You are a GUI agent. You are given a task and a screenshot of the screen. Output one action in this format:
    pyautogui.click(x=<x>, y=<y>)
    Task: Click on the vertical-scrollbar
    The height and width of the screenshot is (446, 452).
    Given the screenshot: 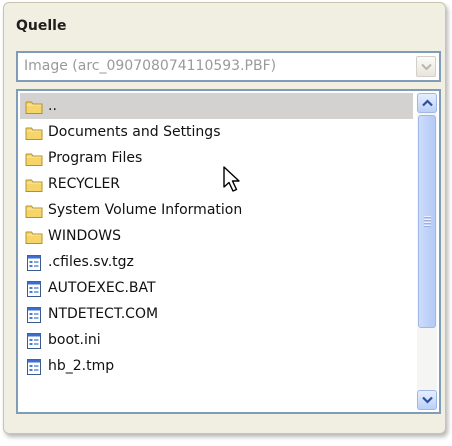 What is the action you would take?
    pyautogui.click(x=427, y=251)
    